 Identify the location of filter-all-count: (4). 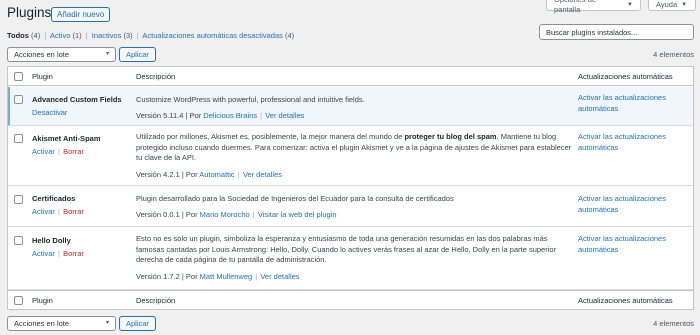
(36, 35).